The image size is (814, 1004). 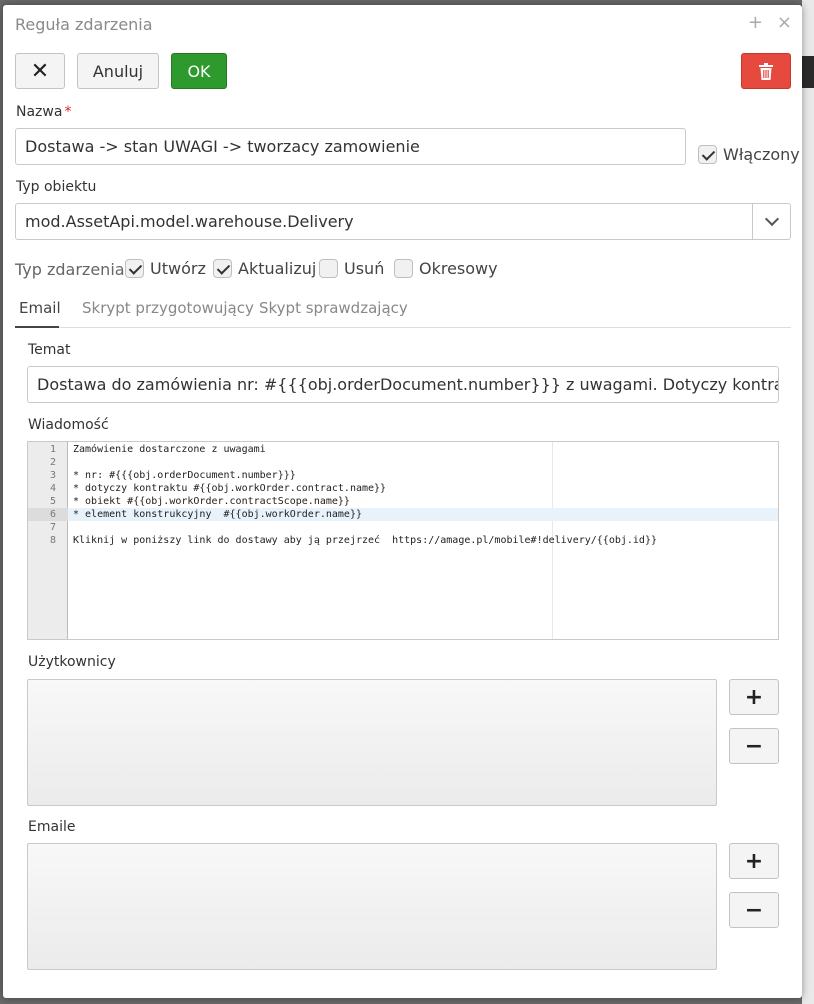 I want to click on event-delete-checkbox: Usuń, so click(x=351, y=268).